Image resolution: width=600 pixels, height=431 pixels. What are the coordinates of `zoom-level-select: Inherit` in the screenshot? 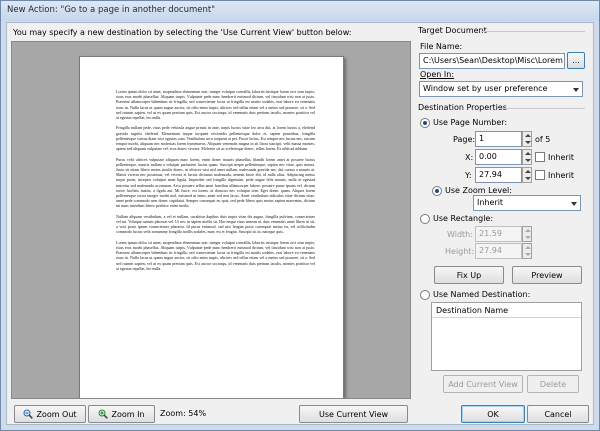 It's located at (527, 203).